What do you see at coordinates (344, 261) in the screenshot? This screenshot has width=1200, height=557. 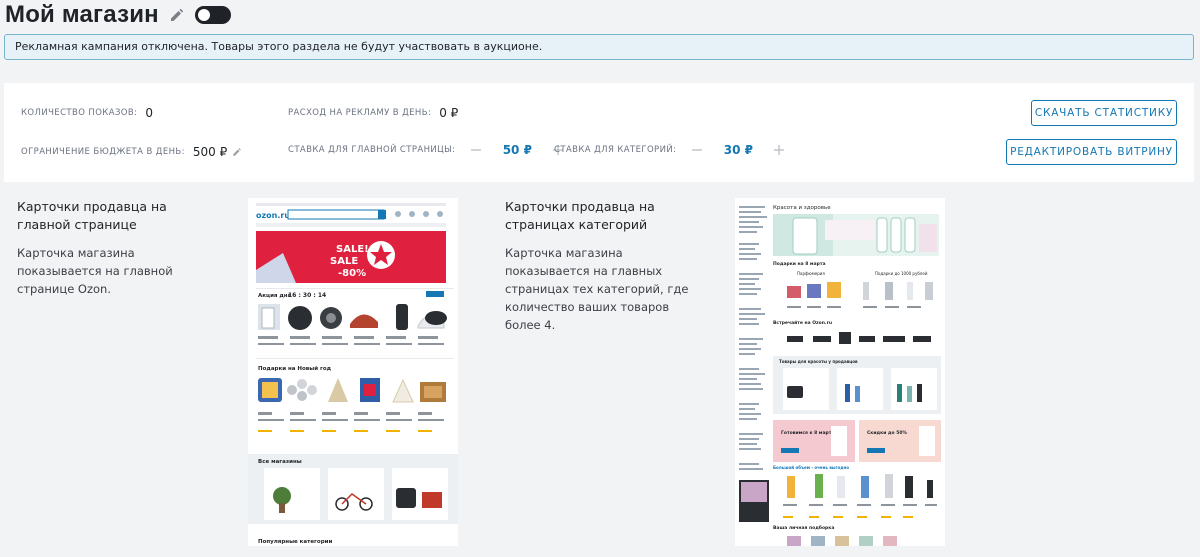 I see `banner-text-2: SALE` at bounding box center [344, 261].